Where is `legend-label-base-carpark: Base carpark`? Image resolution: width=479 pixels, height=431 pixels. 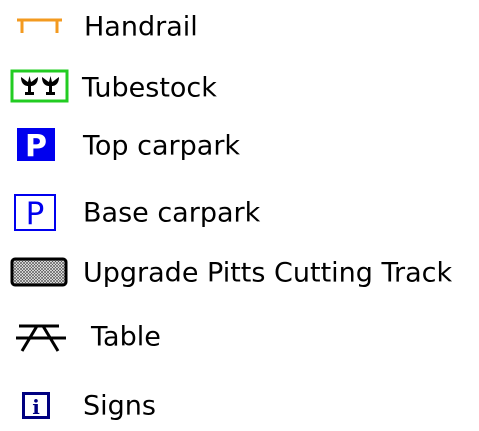 legend-label-base-carpark: Base carpark is located at coordinates (172, 213).